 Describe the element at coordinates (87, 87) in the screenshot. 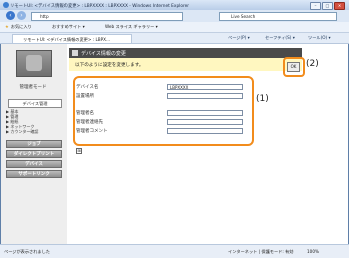

I see `device-name-label: デバイス名` at that location.